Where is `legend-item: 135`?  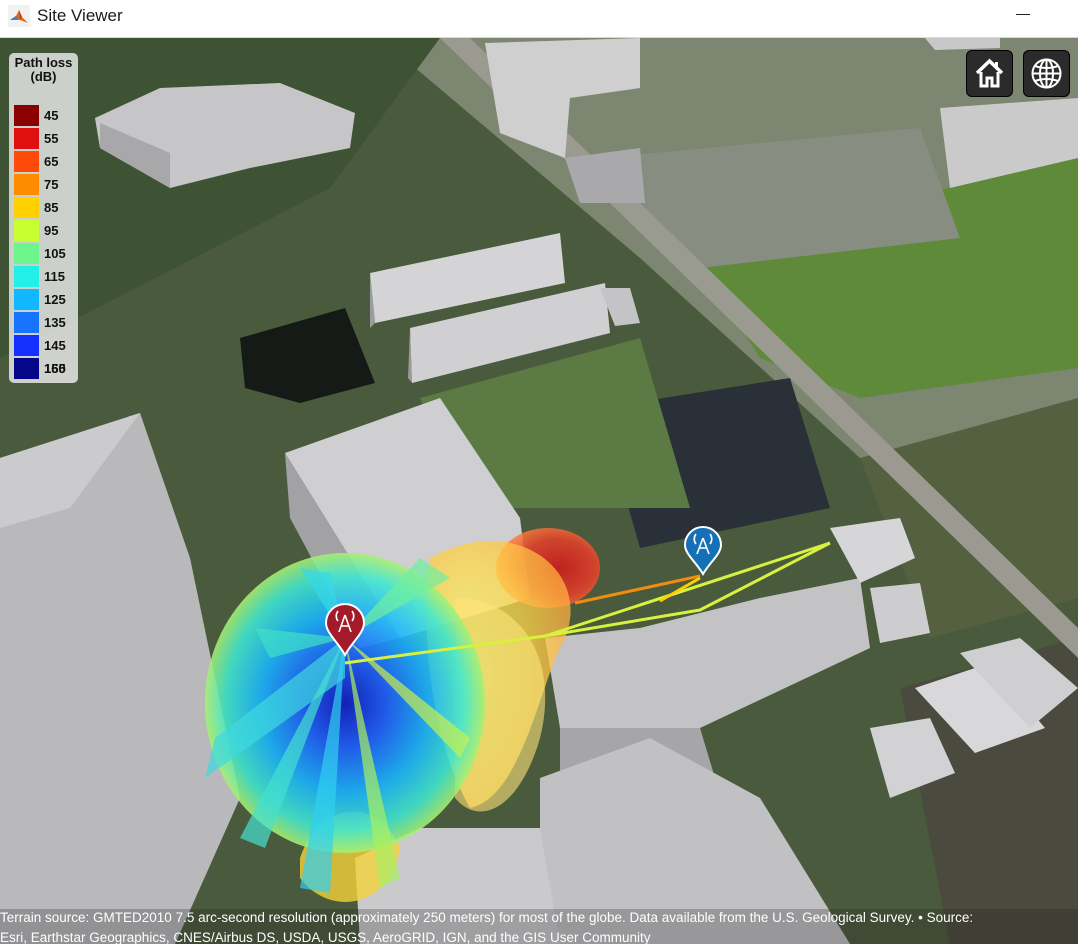
legend-item: 135 is located at coordinates (46, 323).